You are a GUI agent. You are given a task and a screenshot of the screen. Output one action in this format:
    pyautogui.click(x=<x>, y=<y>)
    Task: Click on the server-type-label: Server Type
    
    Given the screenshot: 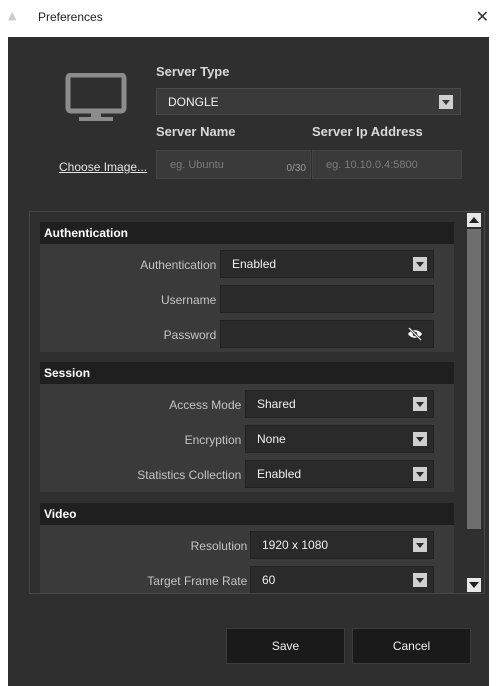 What is the action you would take?
    pyautogui.click(x=193, y=71)
    